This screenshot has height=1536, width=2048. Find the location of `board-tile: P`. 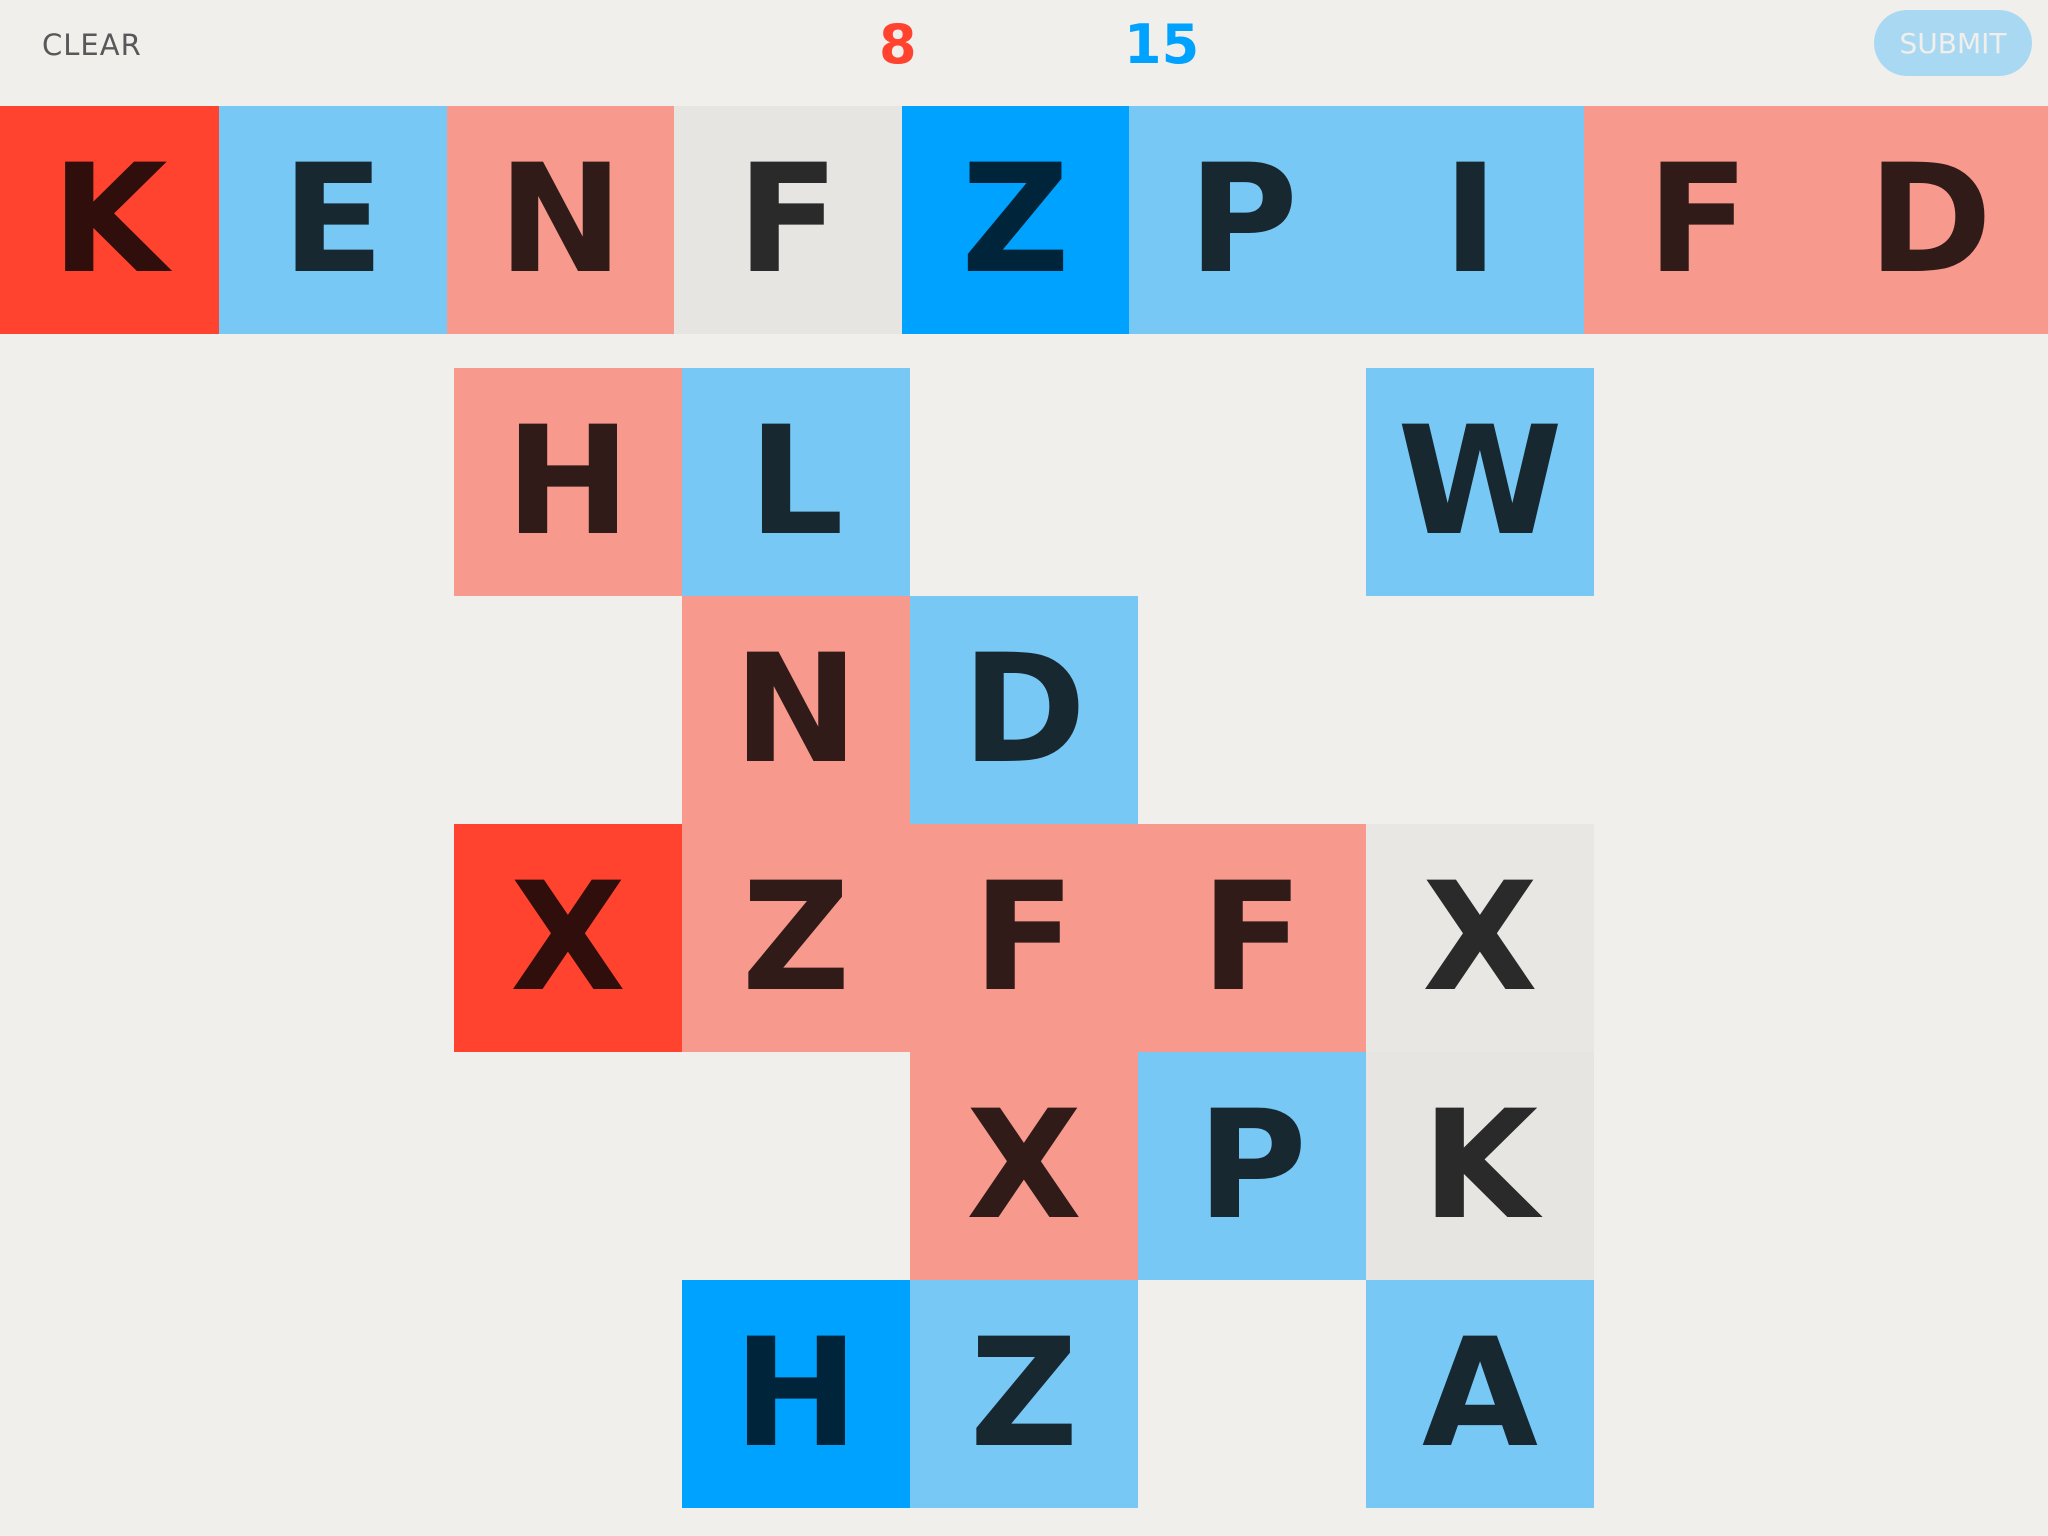

board-tile: P is located at coordinates (1252, 1166).